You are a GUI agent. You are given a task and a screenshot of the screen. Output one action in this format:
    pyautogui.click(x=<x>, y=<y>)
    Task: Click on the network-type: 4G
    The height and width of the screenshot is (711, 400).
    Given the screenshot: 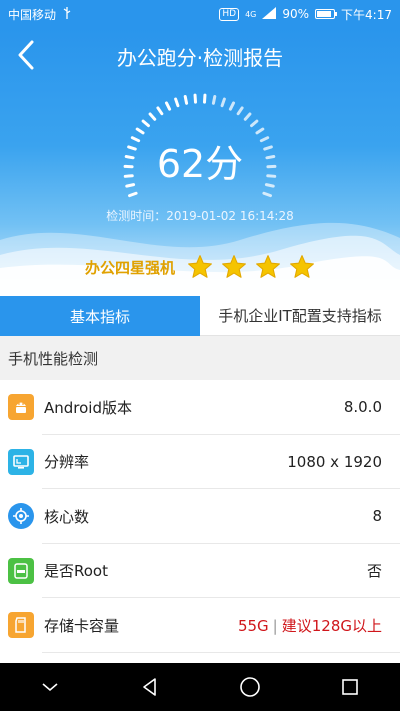 What is the action you would take?
    pyautogui.click(x=251, y=14)
    